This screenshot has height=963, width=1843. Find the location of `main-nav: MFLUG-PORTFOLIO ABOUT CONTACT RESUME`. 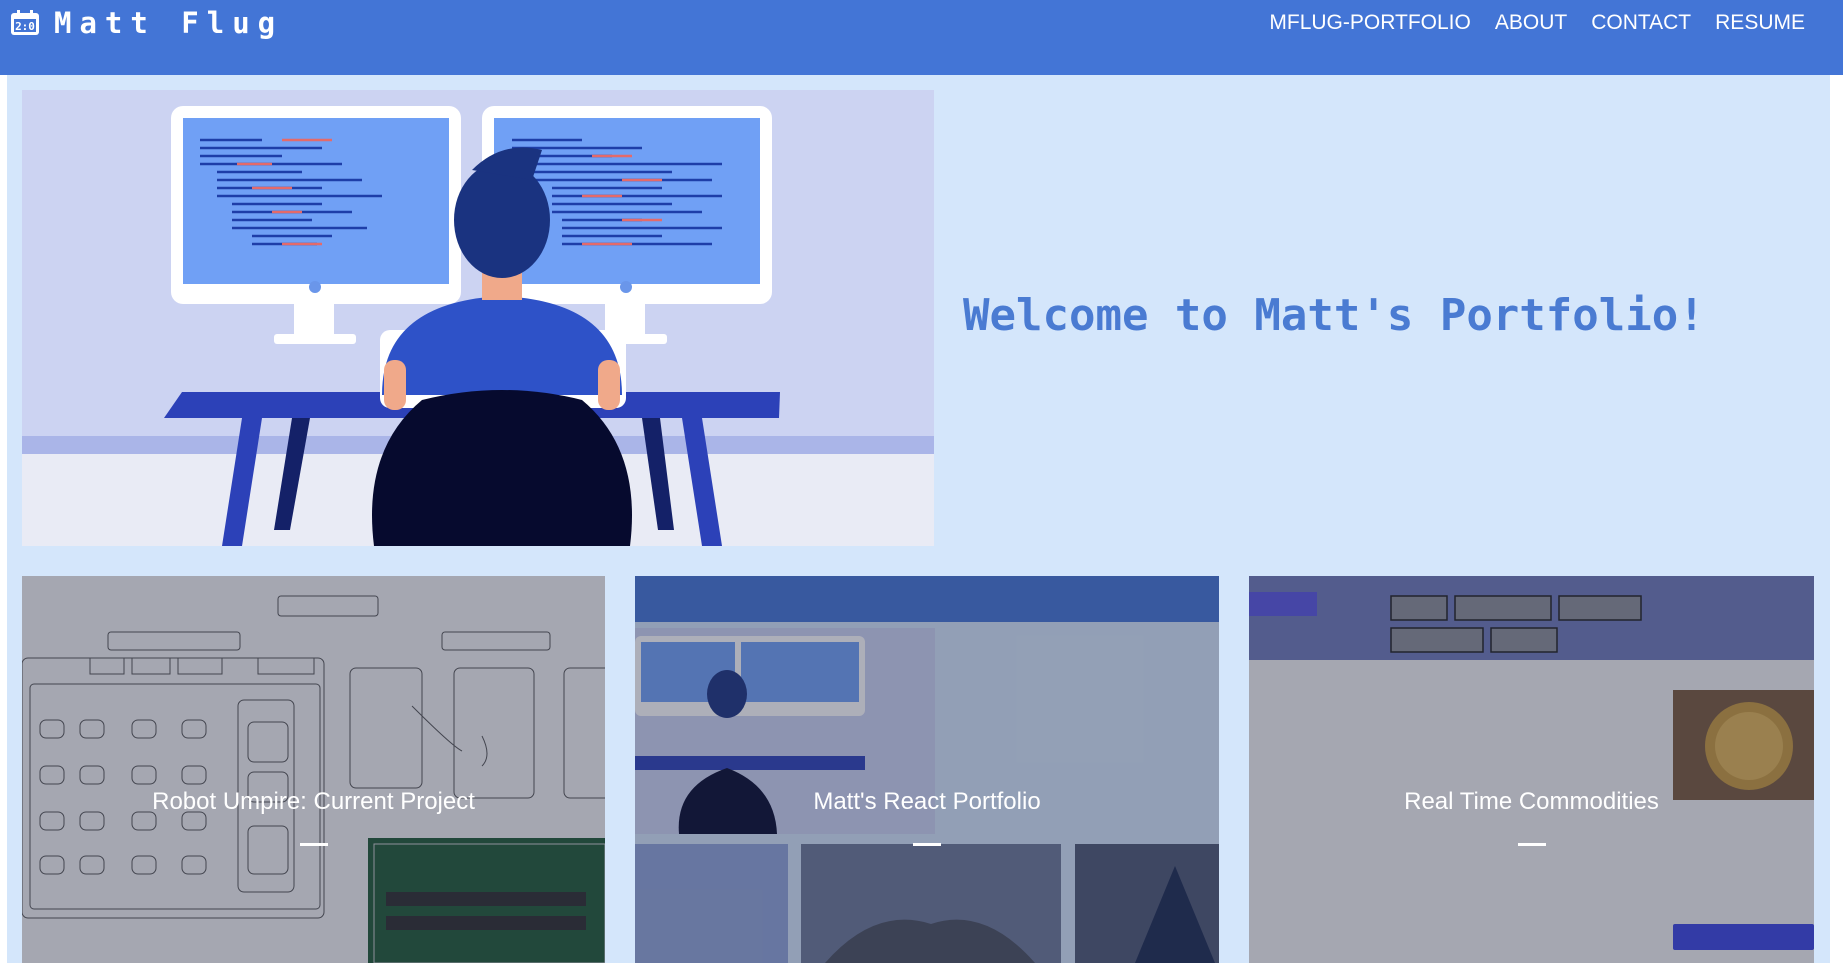

main-nav: MFLUG-PORTFOLIO ABOUT CONTACT RESUME is located at coordinates (1525, 23).